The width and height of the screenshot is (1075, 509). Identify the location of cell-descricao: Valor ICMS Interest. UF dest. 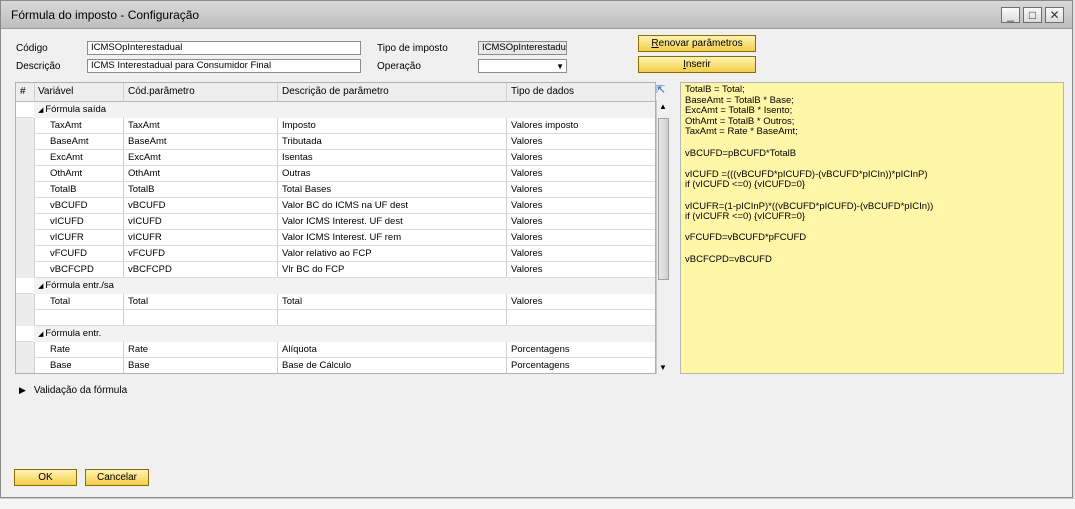
(342, 221).